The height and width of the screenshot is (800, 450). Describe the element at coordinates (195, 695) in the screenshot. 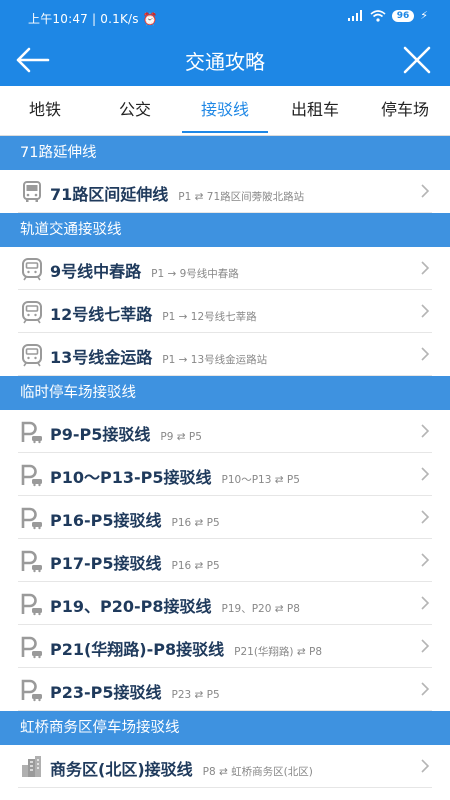

I see `item-desc: P23 ⇄ P5` at that location.